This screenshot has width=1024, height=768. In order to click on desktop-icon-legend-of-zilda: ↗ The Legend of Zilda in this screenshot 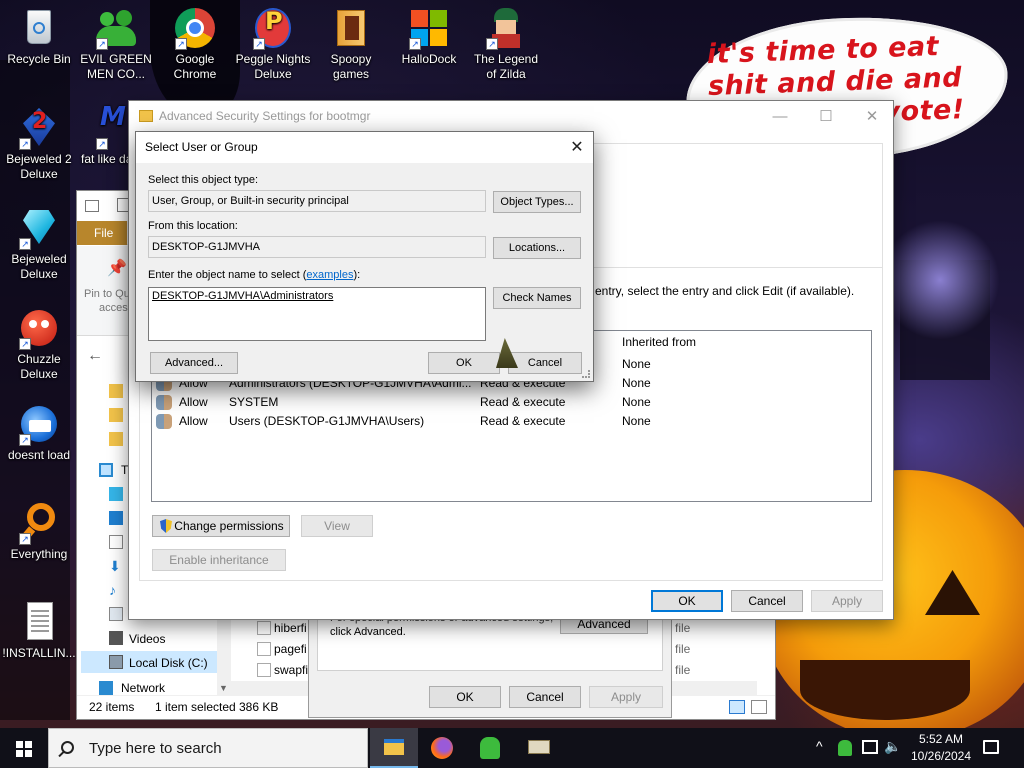, I will do `click(506, 45)`.